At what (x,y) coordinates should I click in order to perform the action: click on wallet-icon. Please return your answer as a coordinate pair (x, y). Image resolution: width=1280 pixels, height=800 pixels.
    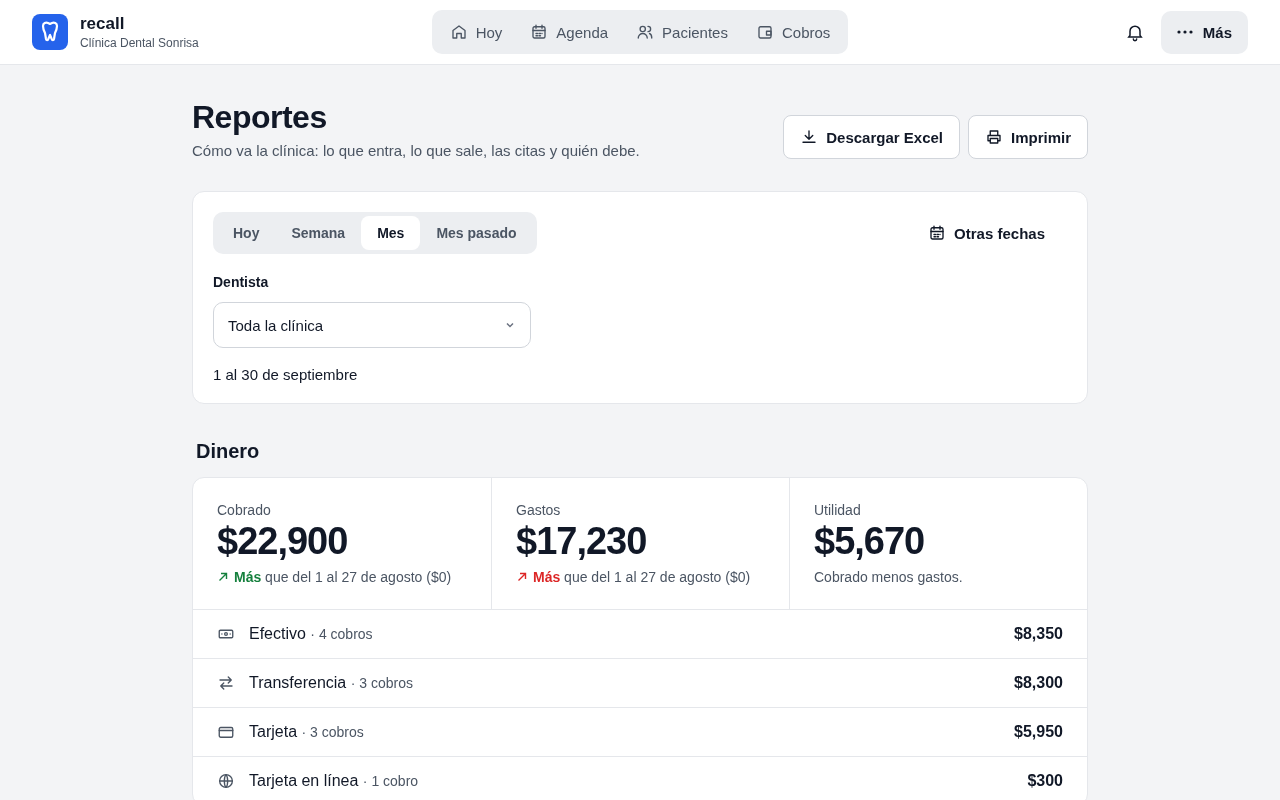
    Looking at the image, I should click on (764, 32).